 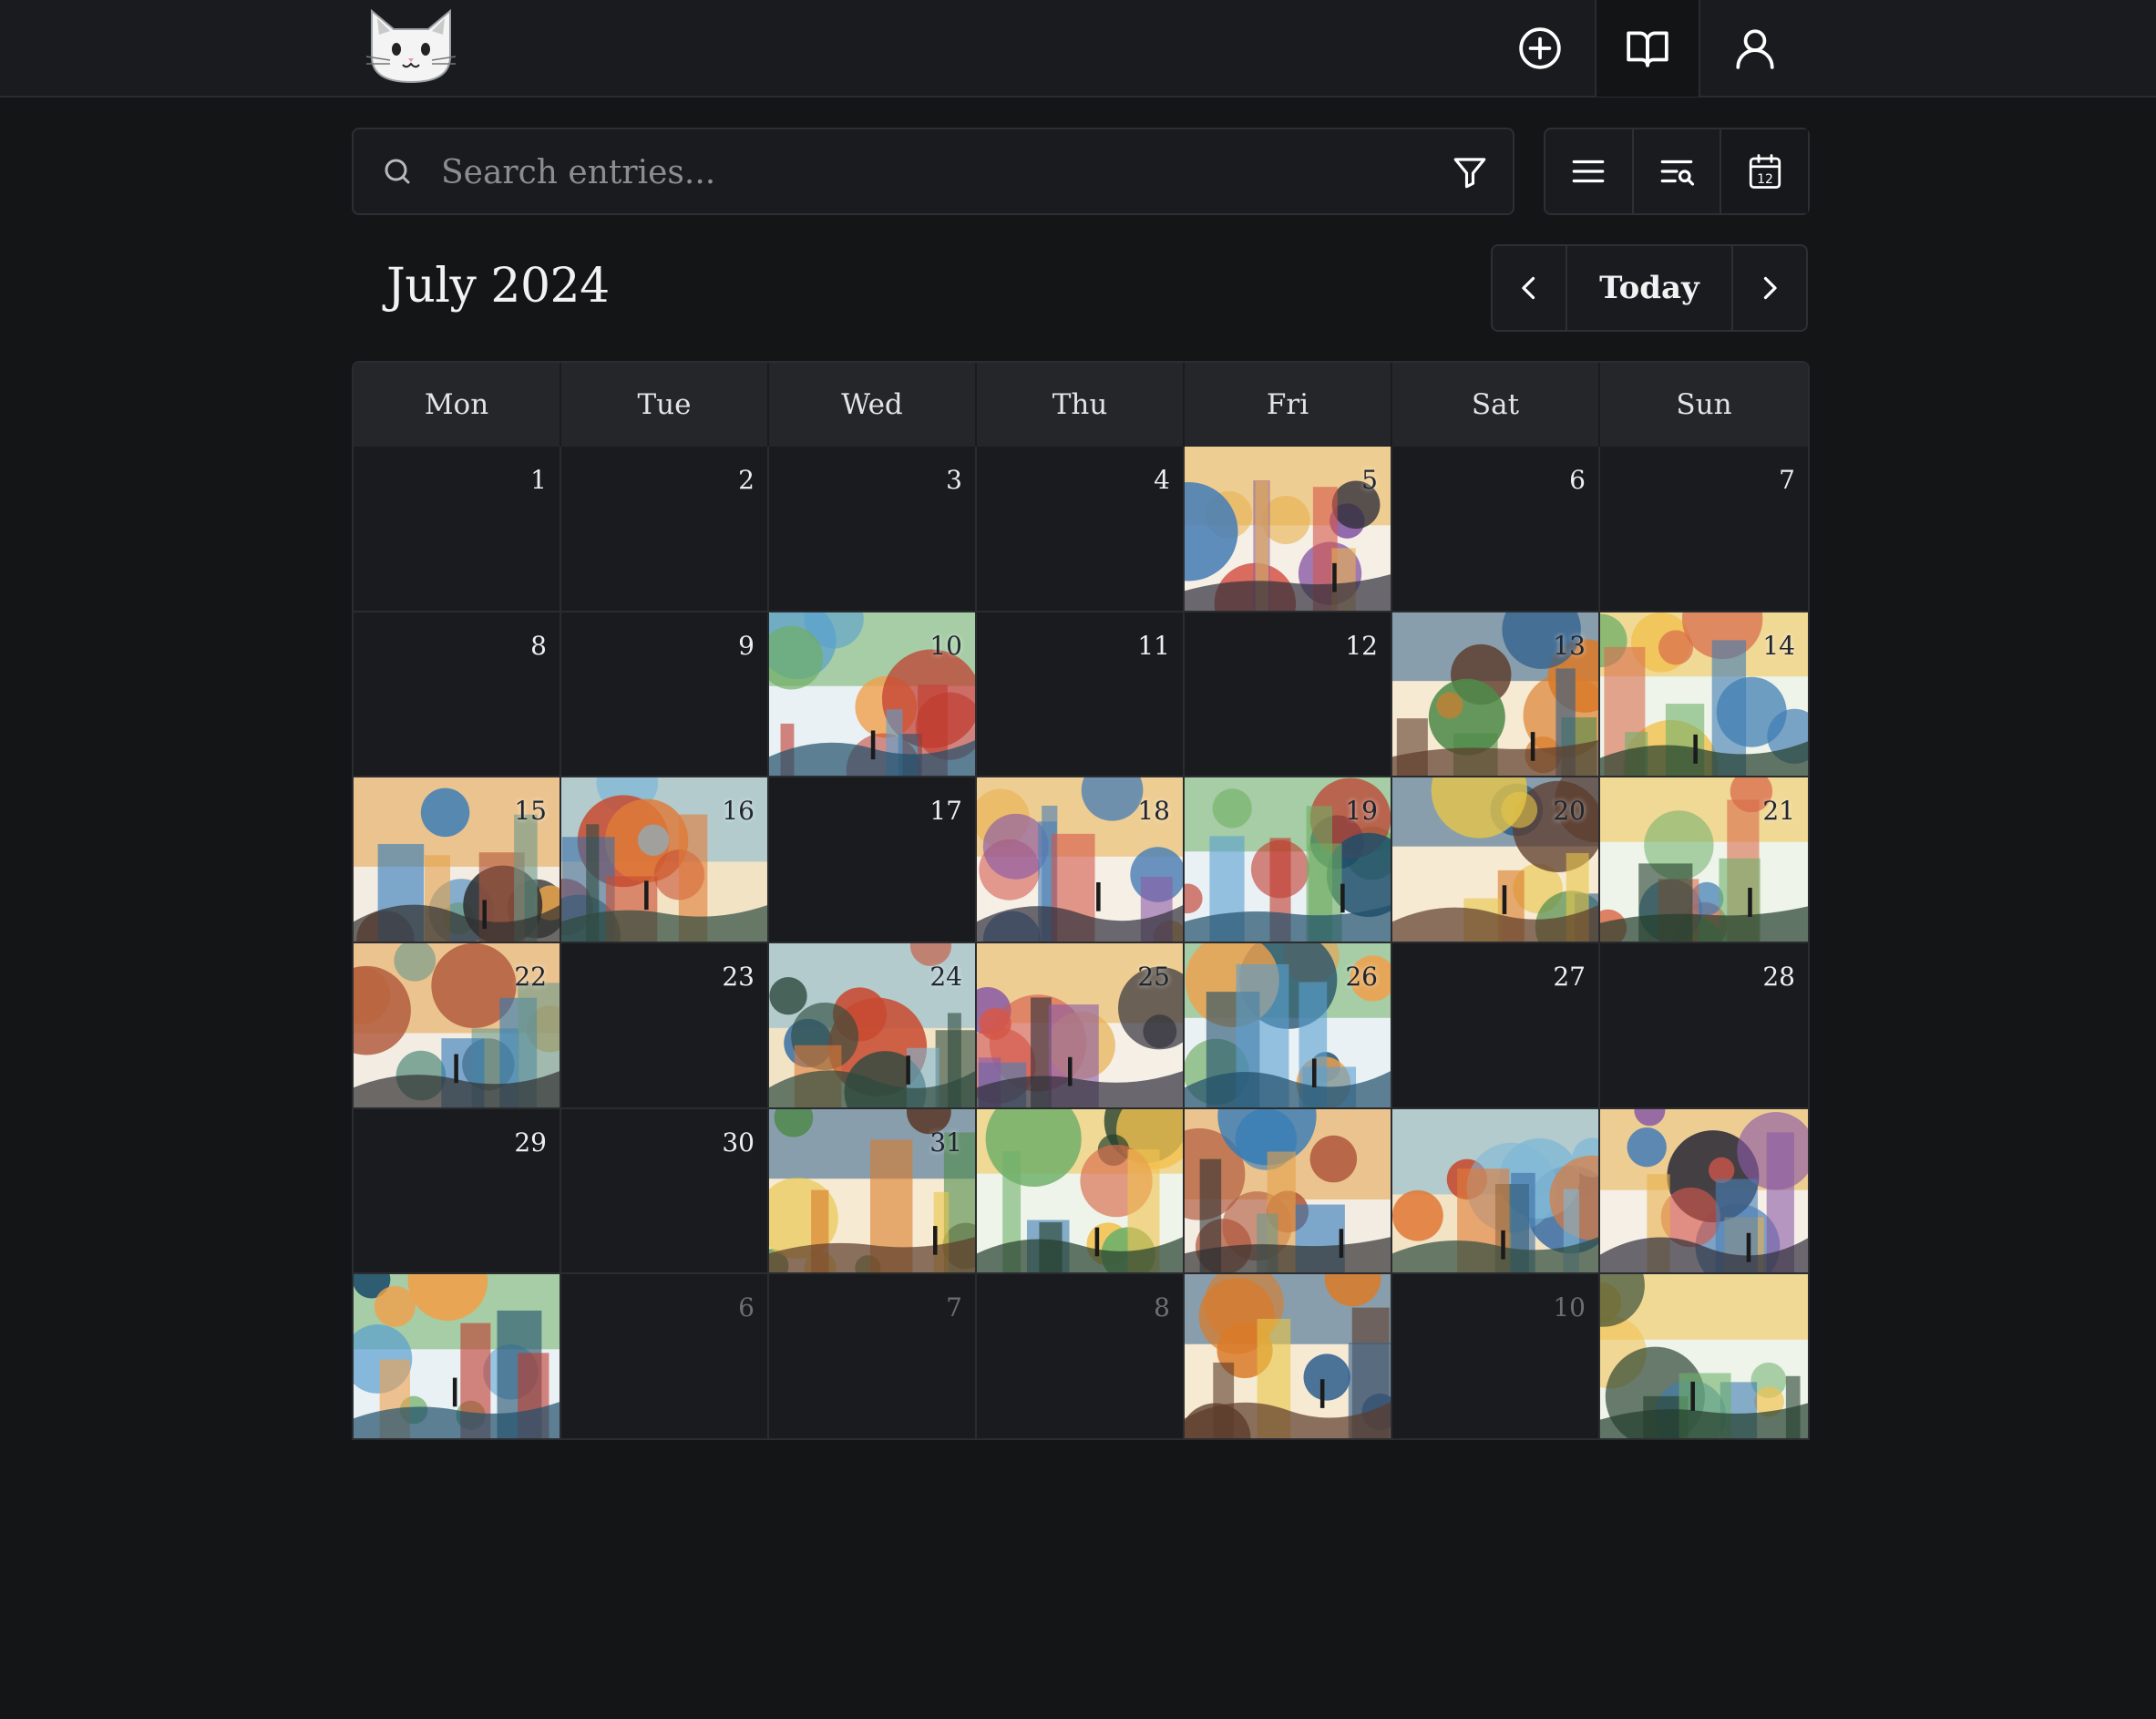 What do you see at coordinates (954, 480) in the screenshot?
I see `day-number: 3` at bounding box center [954, 480].